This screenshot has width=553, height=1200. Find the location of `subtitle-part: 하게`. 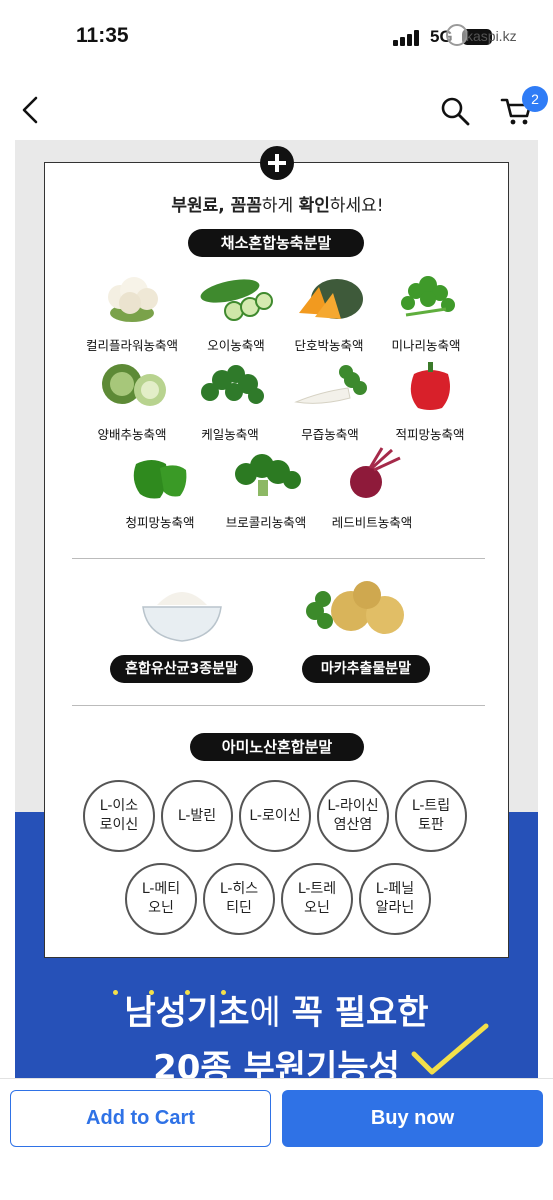

subtitle-part: 하게 is located at coordinates (280, 206).